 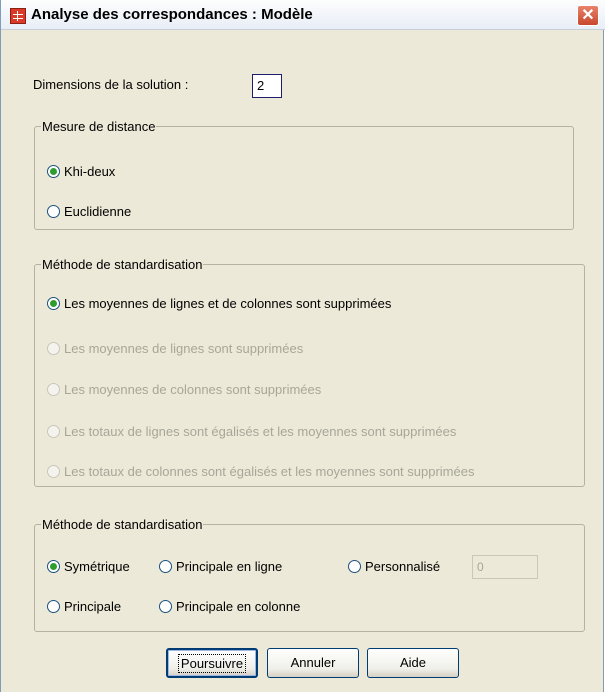 I want to click on standardization-method-legend: Méthode de standardisation, so click(x=122, y=264).